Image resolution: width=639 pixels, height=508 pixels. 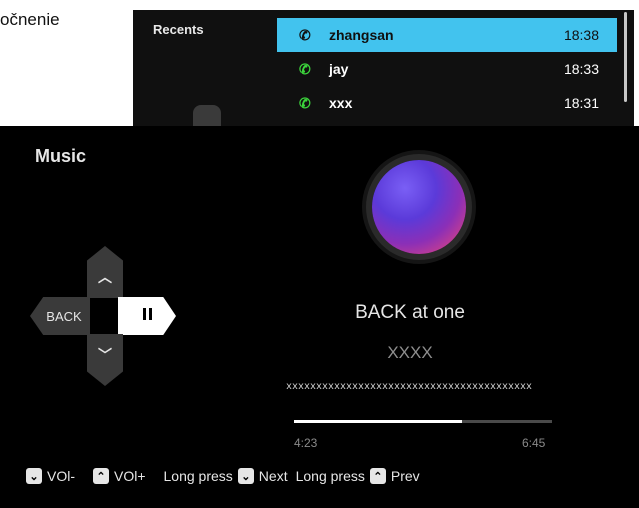 What do you see at coordinates (339, 69) in the screenshot?
I see `caller-name: jay` at bounding box center [339, 69].